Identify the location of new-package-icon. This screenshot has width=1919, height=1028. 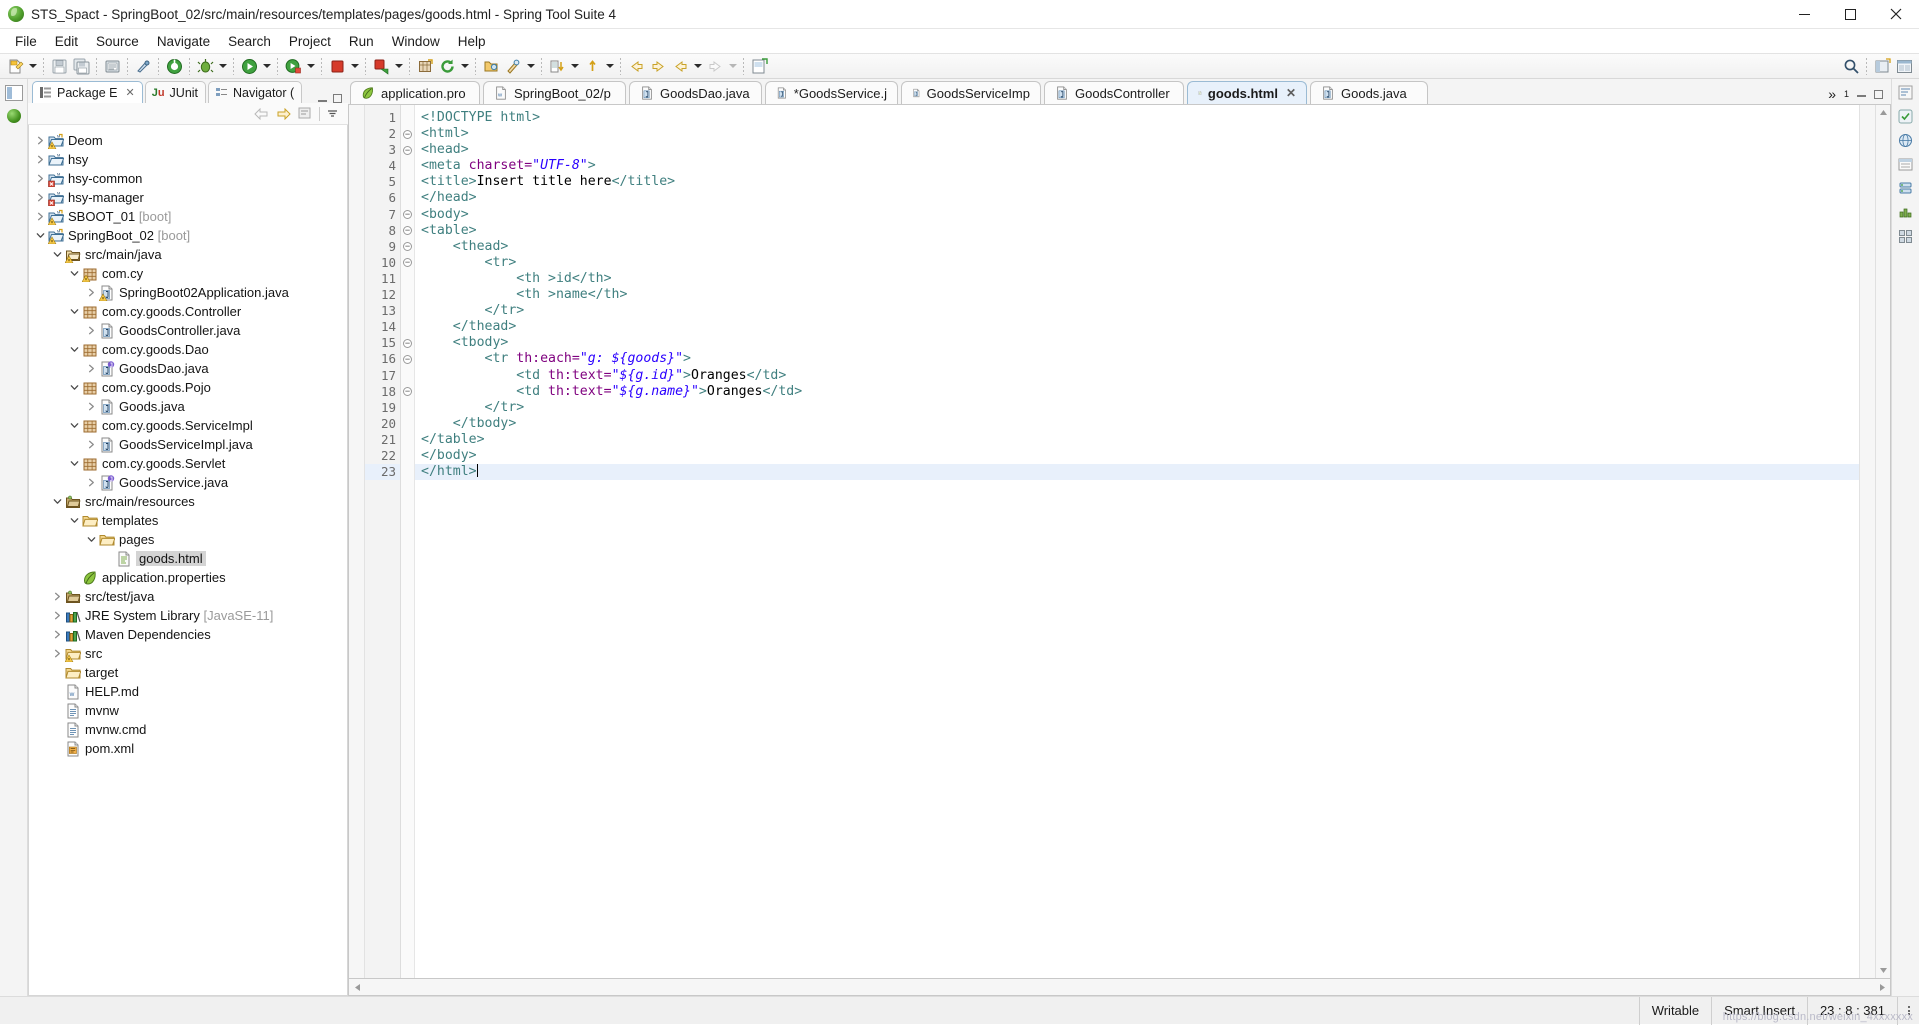
(425, 66).